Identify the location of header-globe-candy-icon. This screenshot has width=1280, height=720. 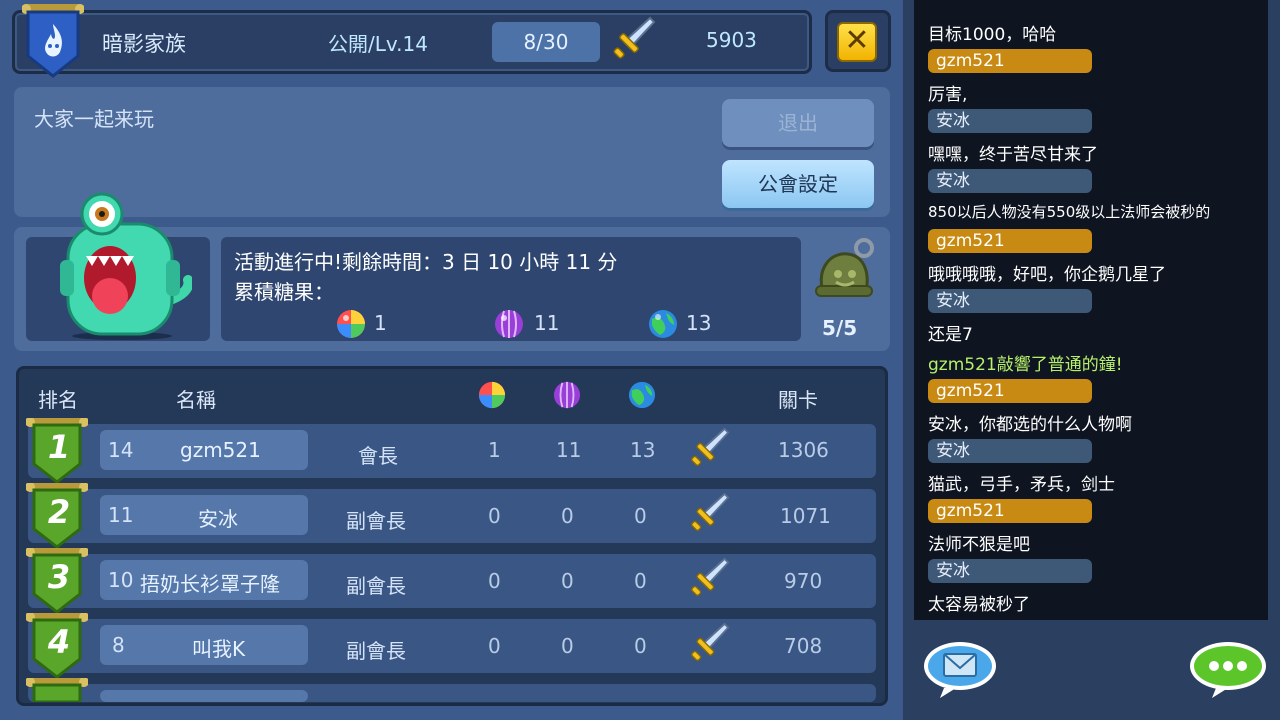
(642, 395).